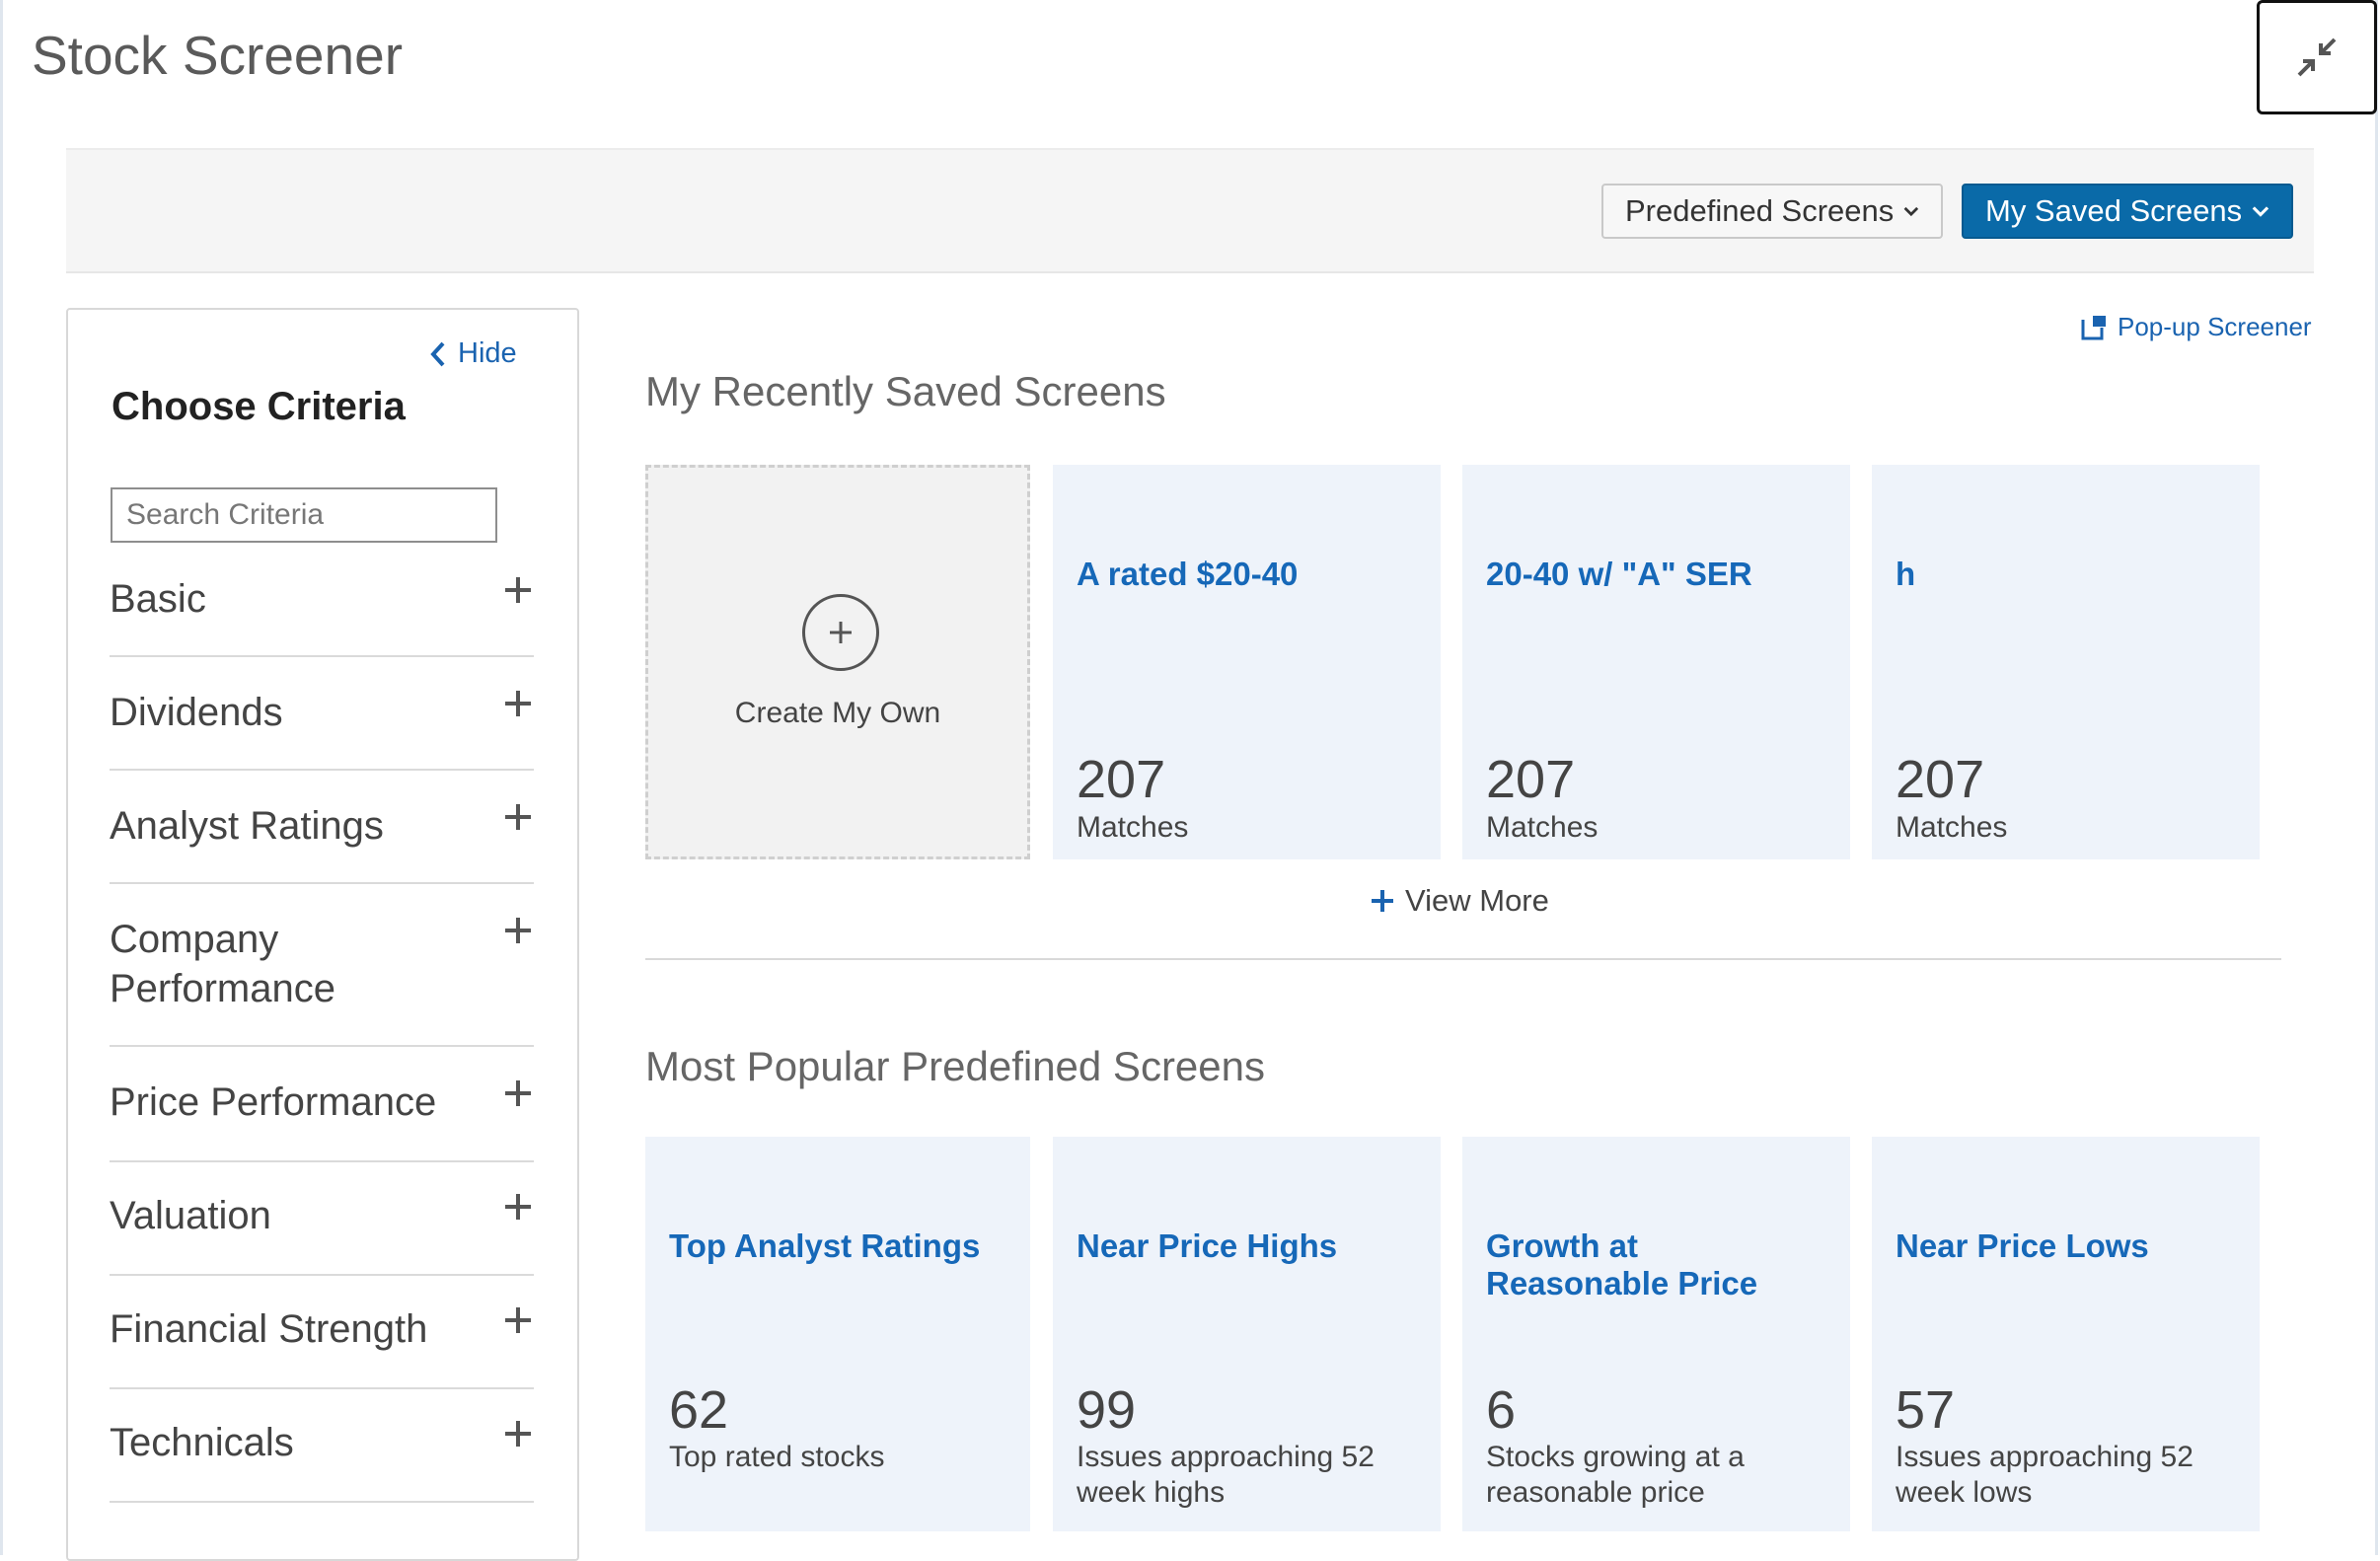 Image resolution: width=2380 pixels, height=1561 pixels. What do you see at coordinates (196, 712) in the screenshot?
I see `criteria-item-label: Dividends` at bounding box center [196, 712].